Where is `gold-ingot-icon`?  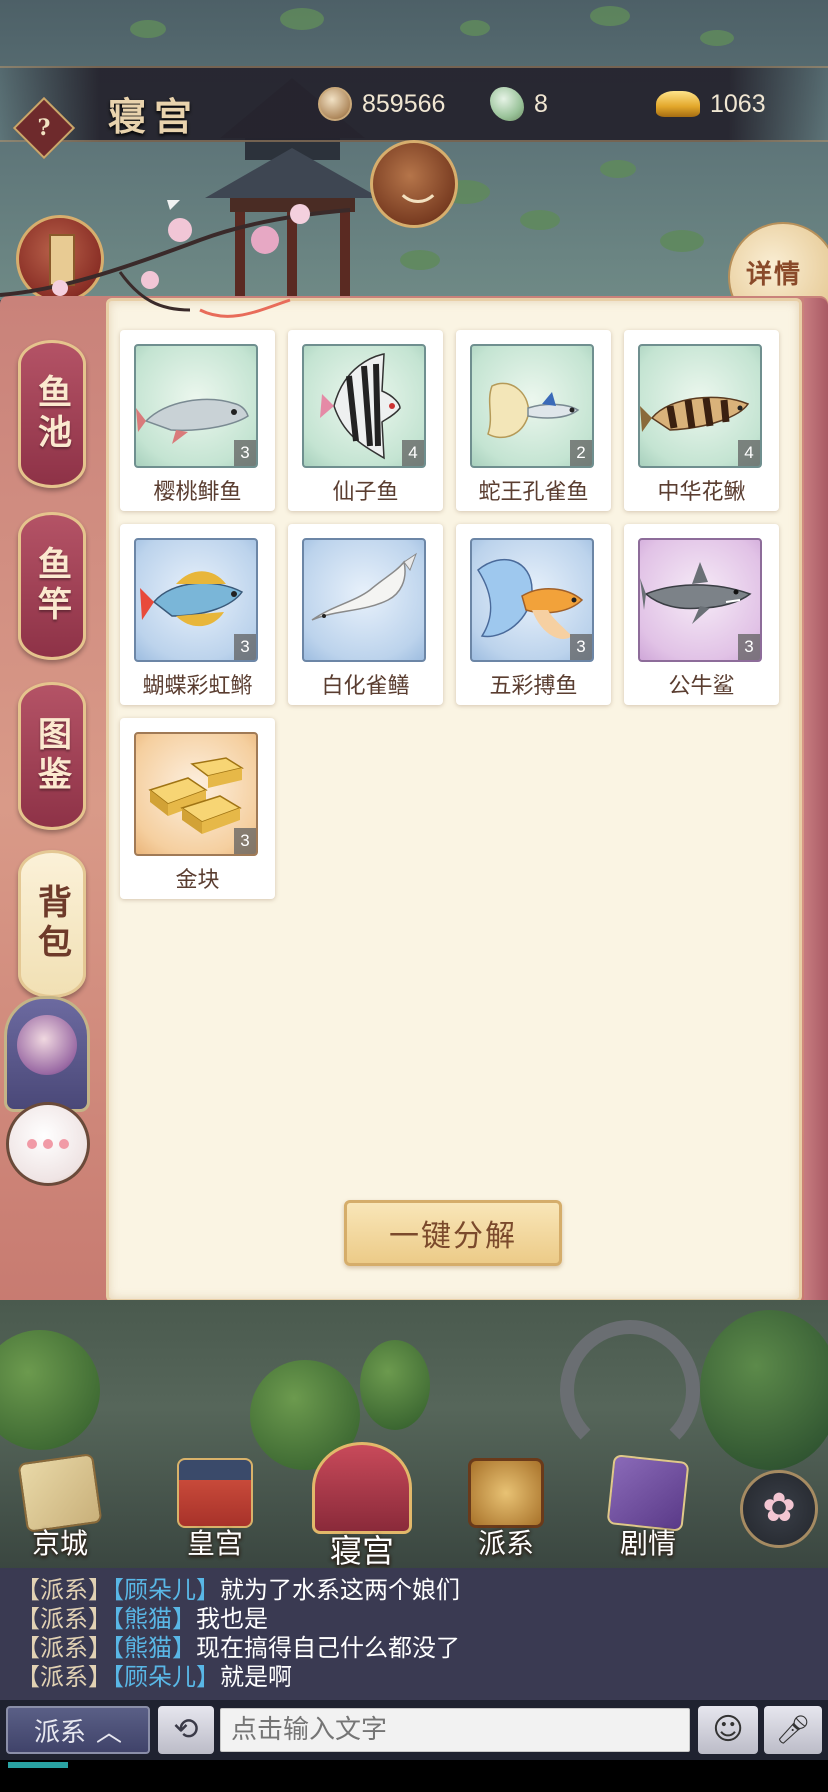
gold-ingot-icon is located at coordinates (678, 104).